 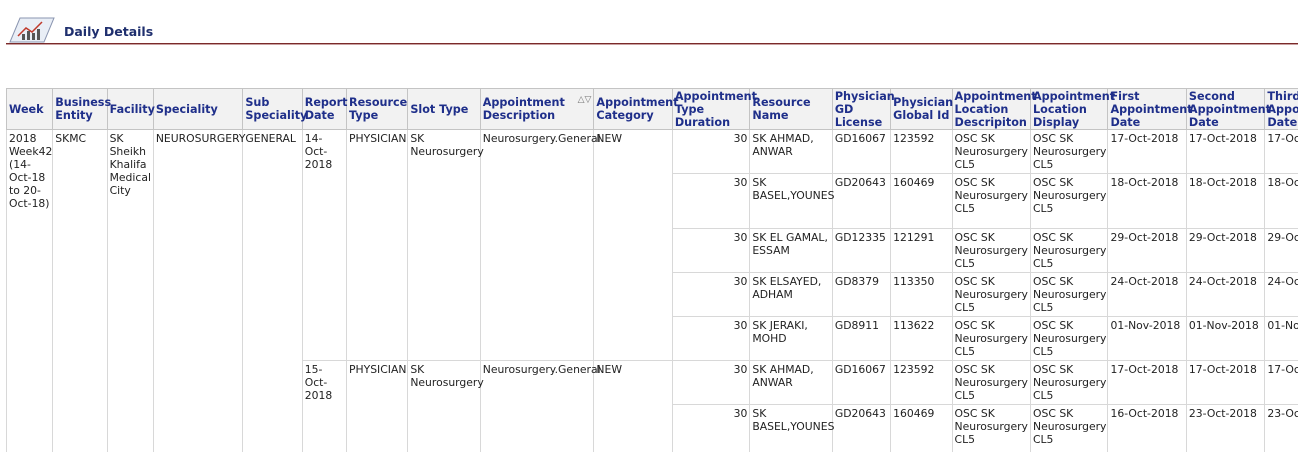 I want to click on cell-first-date: 29-Oct-2018, so click(x=1147, y=250).